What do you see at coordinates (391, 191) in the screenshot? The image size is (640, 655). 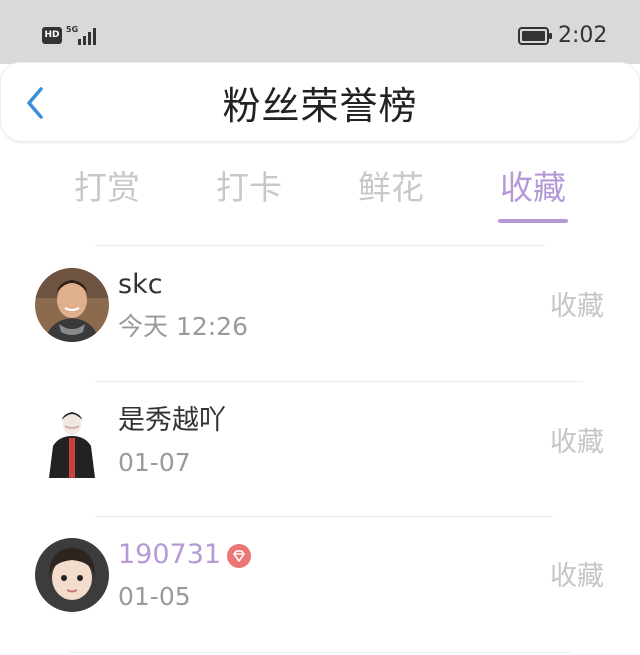 I see `tab-flowers: 鲜花` at bounding box center [391, 191].